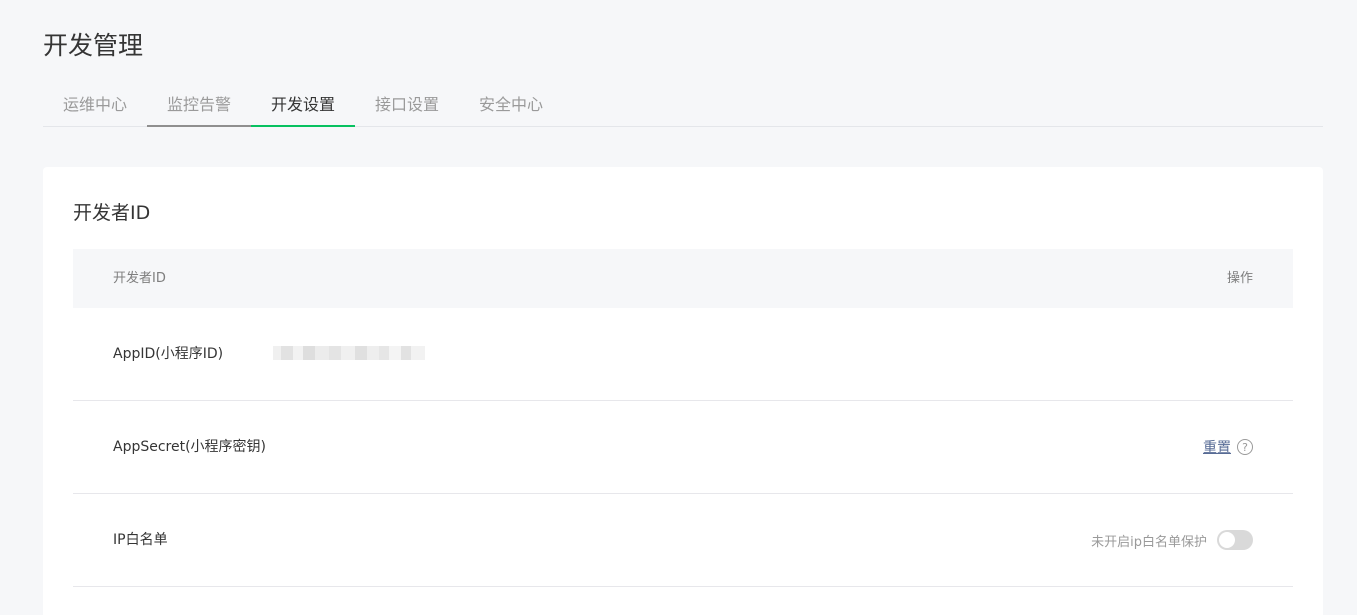 This screenshot has height=615, width=1357. Describe the element at coordinates (303, 107) in the screenshot. I see `tab-dev-settings: 开发设置` at that location.